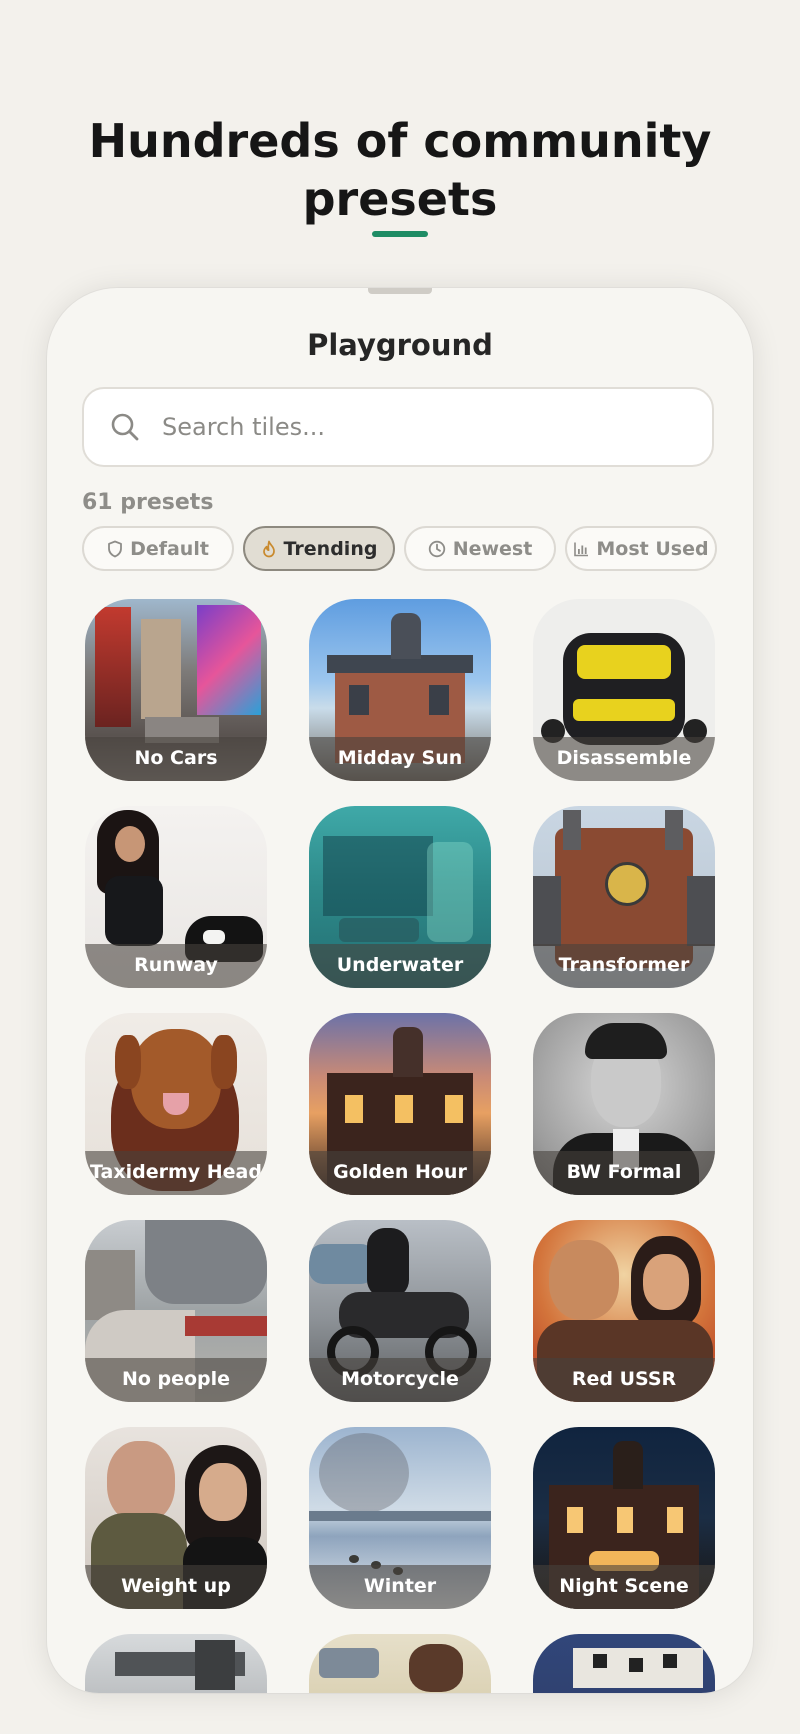 This screenshot has width=800, height=1734. I want to click on filter-trending: Trending, so click(319, 548).